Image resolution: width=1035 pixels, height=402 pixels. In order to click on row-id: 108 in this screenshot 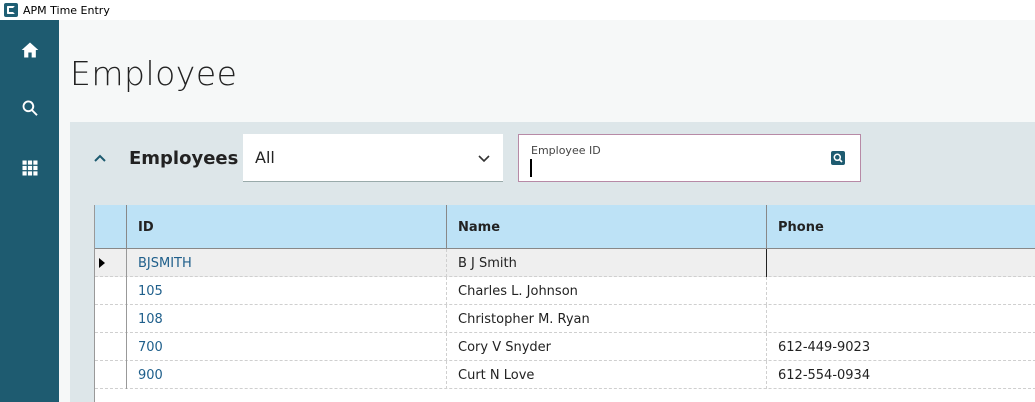, I will do `click(287, 319)`.